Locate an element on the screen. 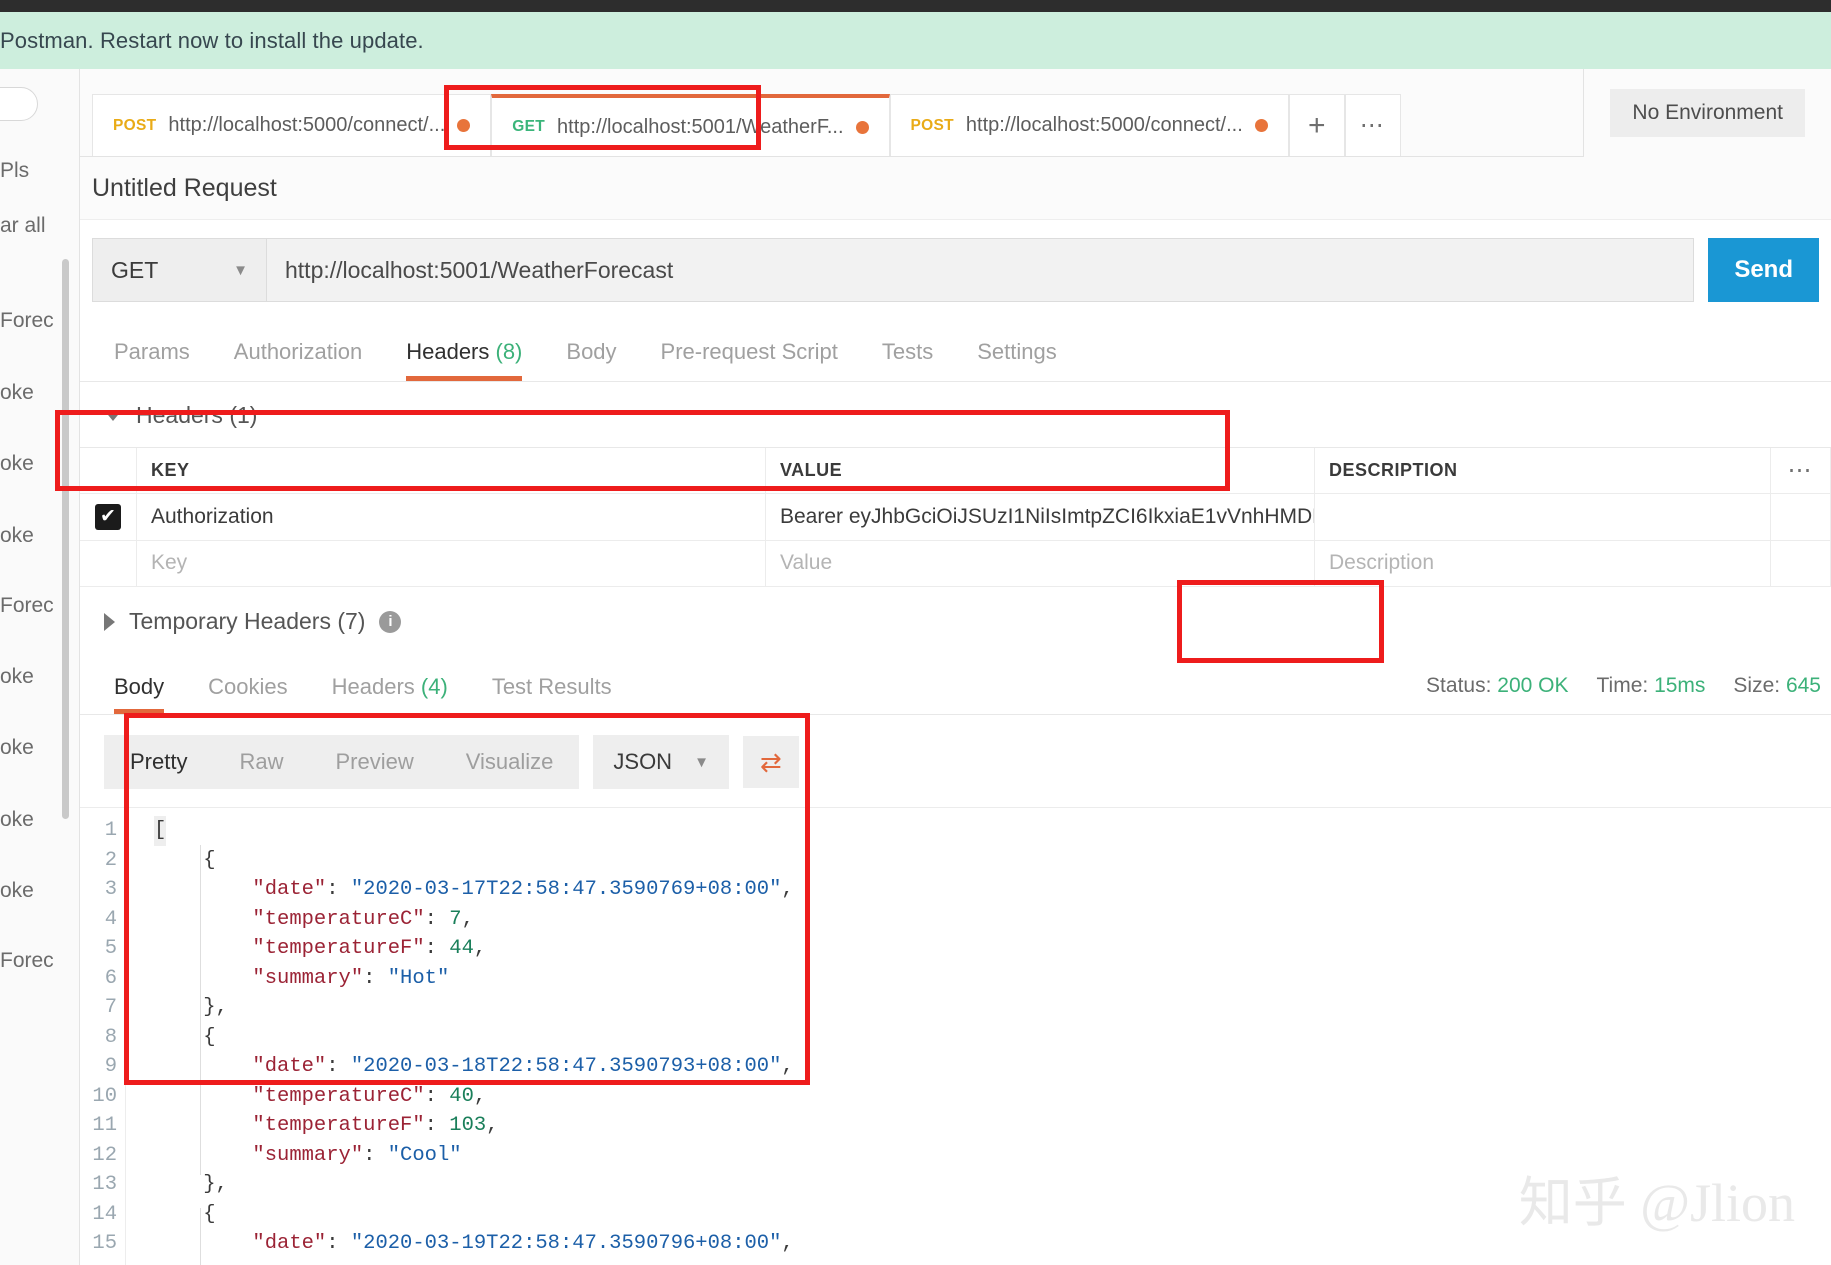  sidebar-scrollbar is located at coordinates (65, 539).